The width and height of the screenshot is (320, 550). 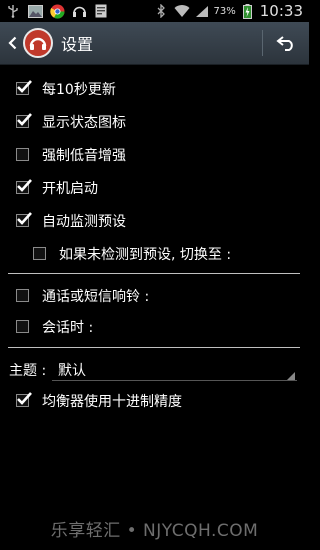 What do you see at coordinates (101, 11) in the screenshot?
I see `doc-icon` at bounding box center [101, 11].